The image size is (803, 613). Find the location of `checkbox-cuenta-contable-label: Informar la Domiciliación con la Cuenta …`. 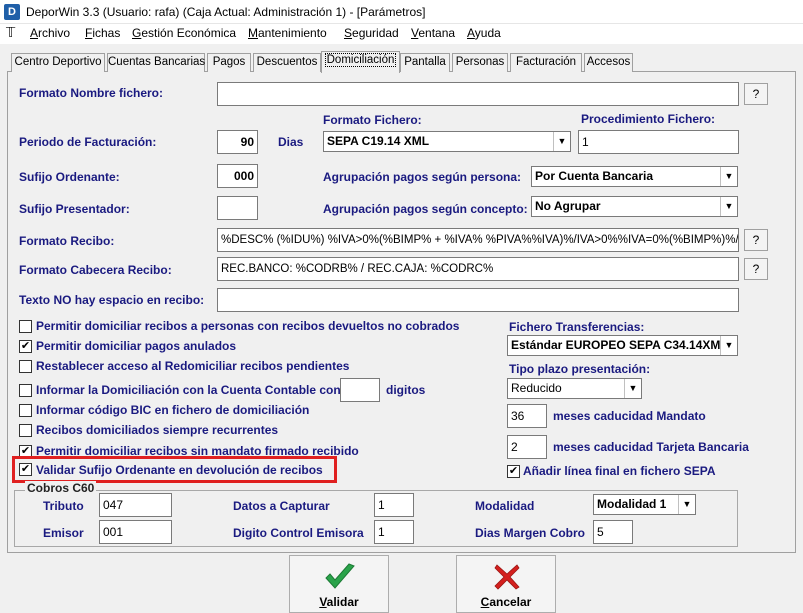

checkbox-cuenta-contable-label: Informar la Domiciliación con la Cuenta … is located at coordinates (188, 390).